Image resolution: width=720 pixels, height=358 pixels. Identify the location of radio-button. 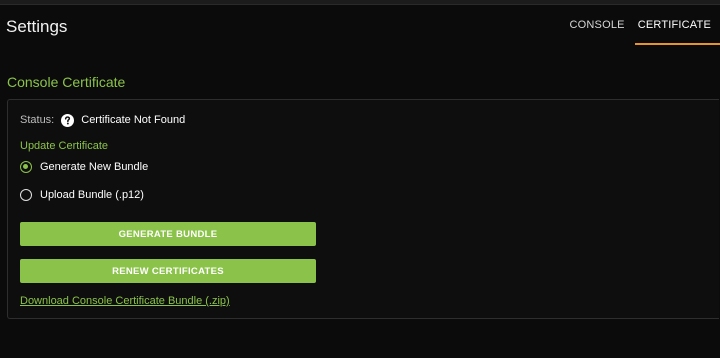
(26, 195).